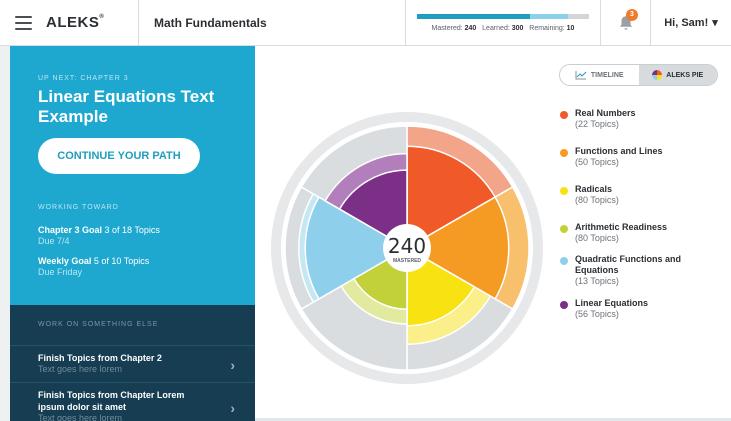 The image size is (731, 421). Describe the element at coordinates (92, 22) in the screenshot. I see `aleks-logo: ALEKS®` at that location.